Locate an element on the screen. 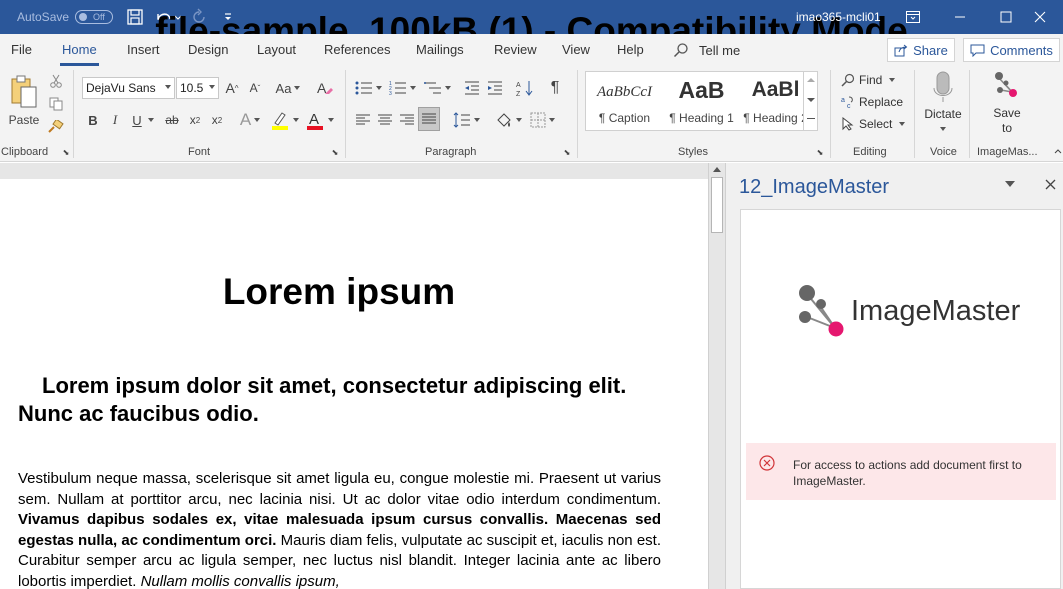 This screenshot has height=589, width=1063. text-effects-icon: A is located at coordinates (250, 120).